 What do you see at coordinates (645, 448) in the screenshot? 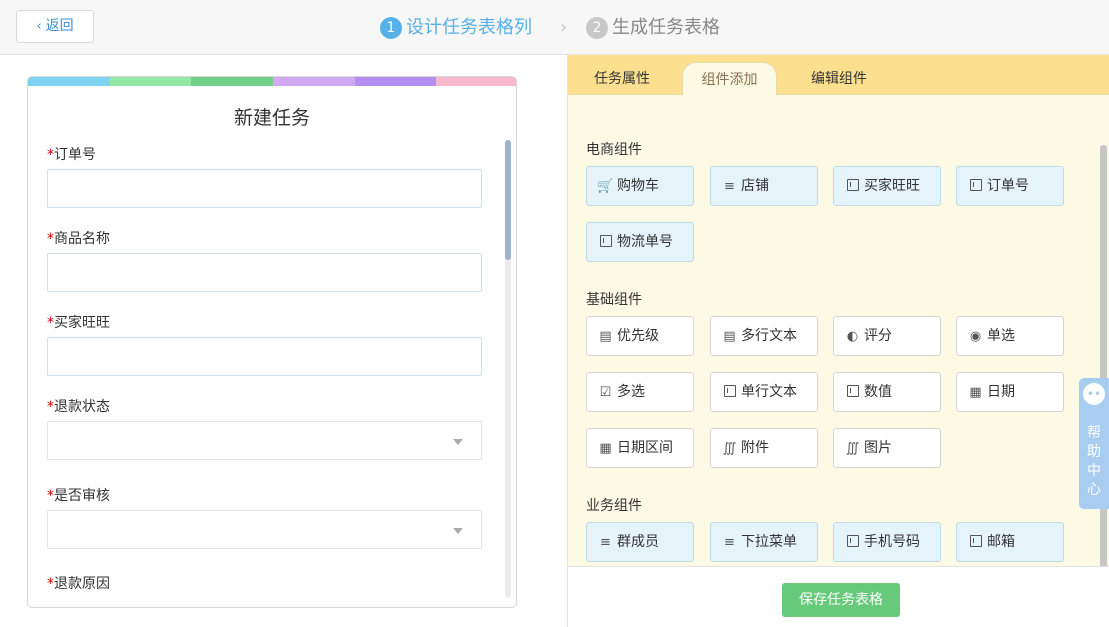
I see `component-label: 日期区间` at bounding box center [645, 448].